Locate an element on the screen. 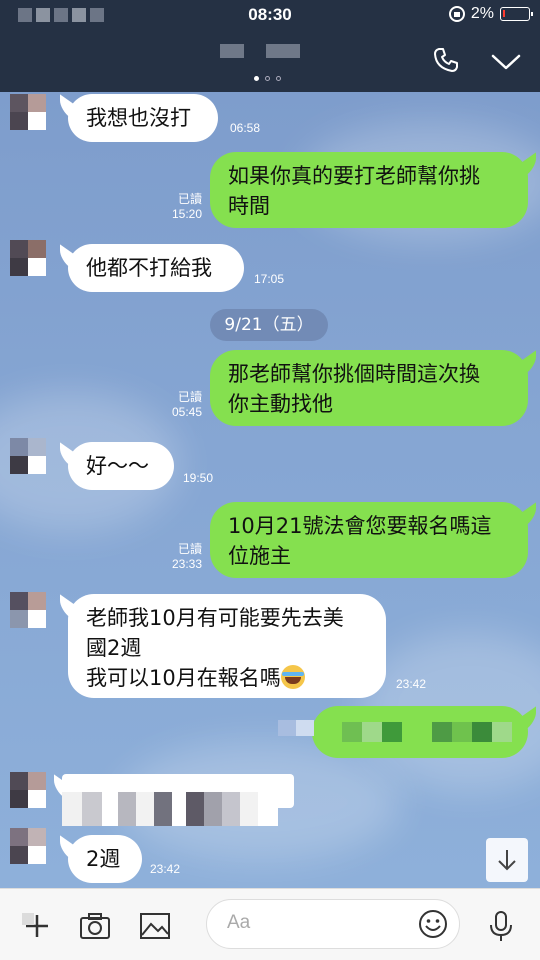 This screenshot has width=540, height=960. message-meta: 已讀 15:20 is located at coordinates (181, 207).